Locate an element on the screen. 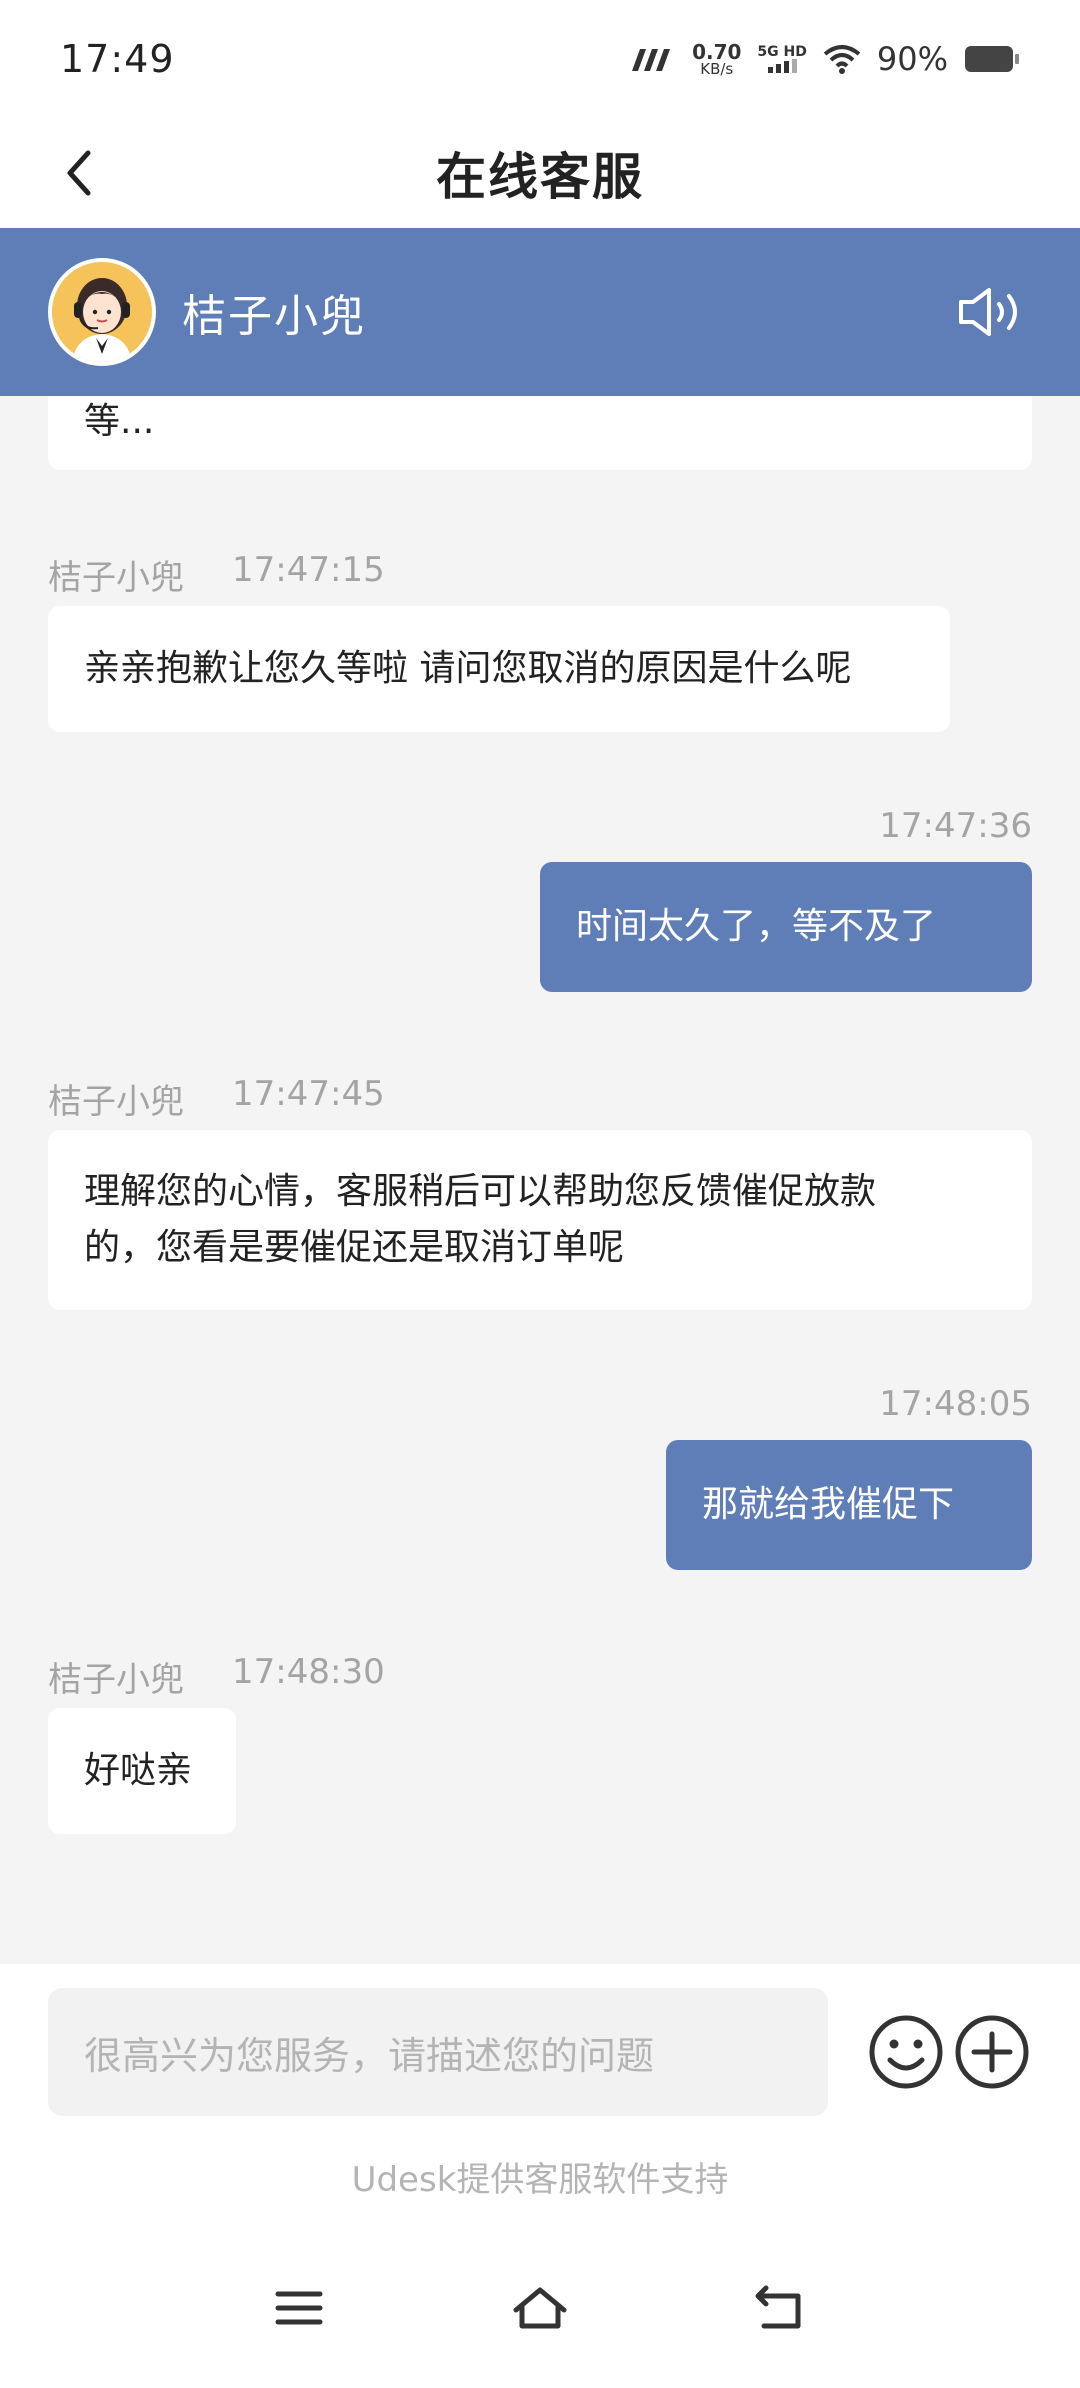  status-indicators: 0.70 KB/s 5G HD 90% is located at coordinates (824, 59).